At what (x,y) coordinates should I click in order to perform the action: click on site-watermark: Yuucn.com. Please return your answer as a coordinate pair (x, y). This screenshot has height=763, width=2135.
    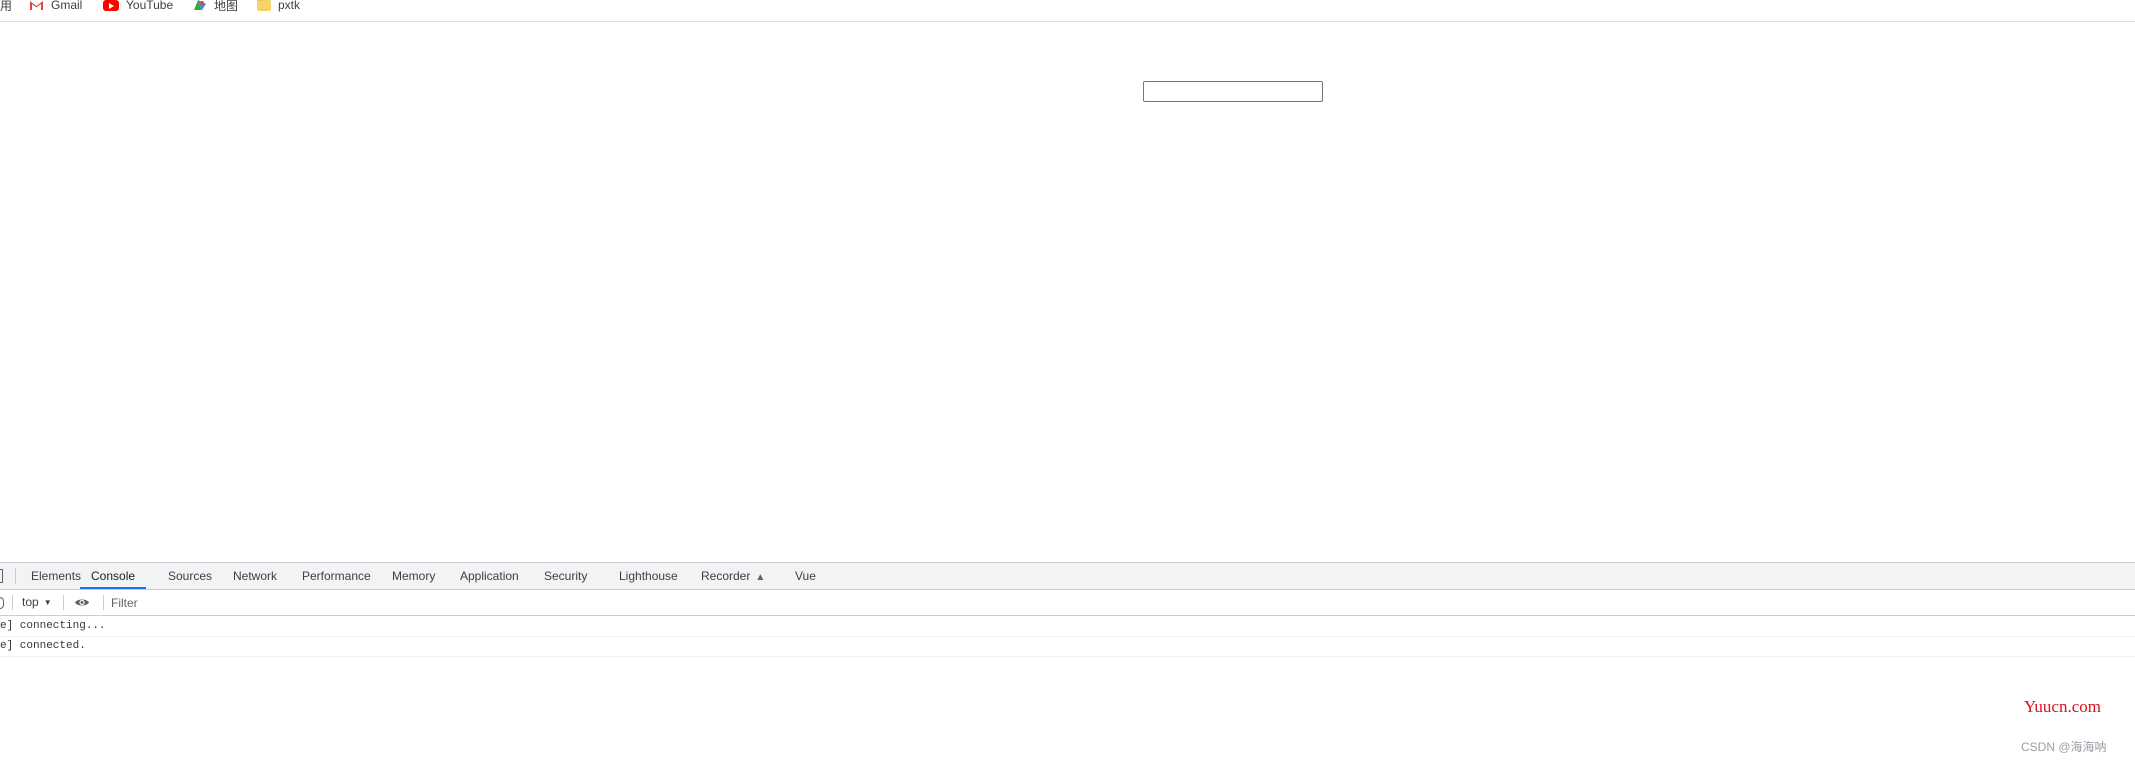
    Looking at the image, I should click on (2062, 706).